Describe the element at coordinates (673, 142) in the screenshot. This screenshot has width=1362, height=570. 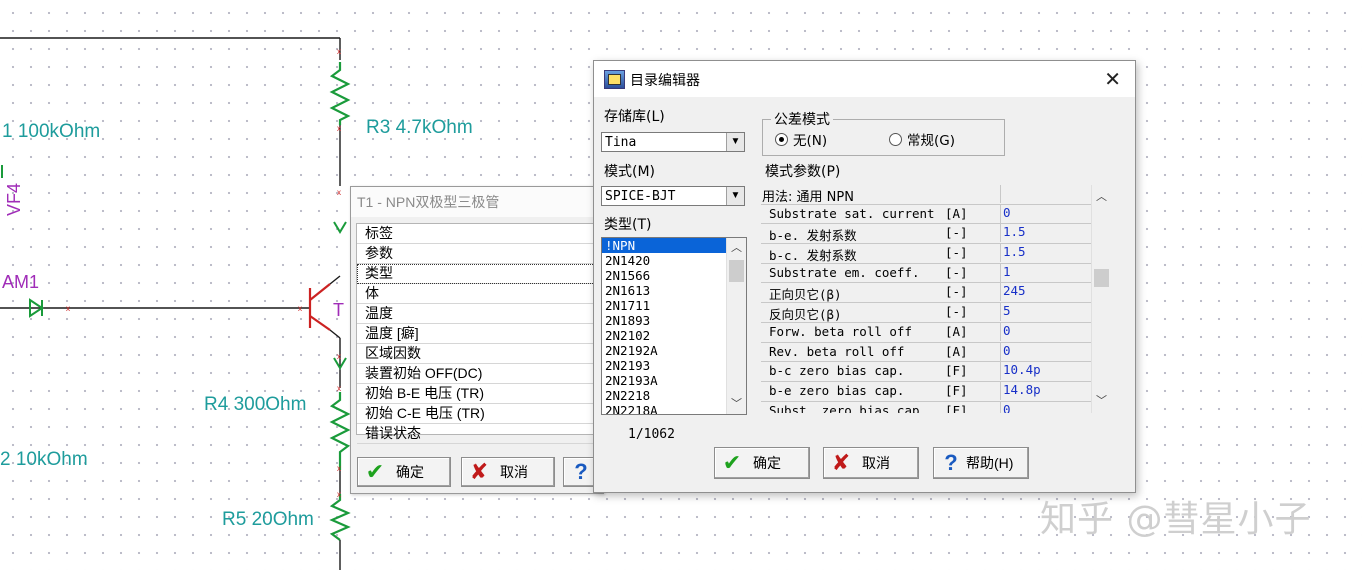
I see `library-select: Tina ▼` at that location.